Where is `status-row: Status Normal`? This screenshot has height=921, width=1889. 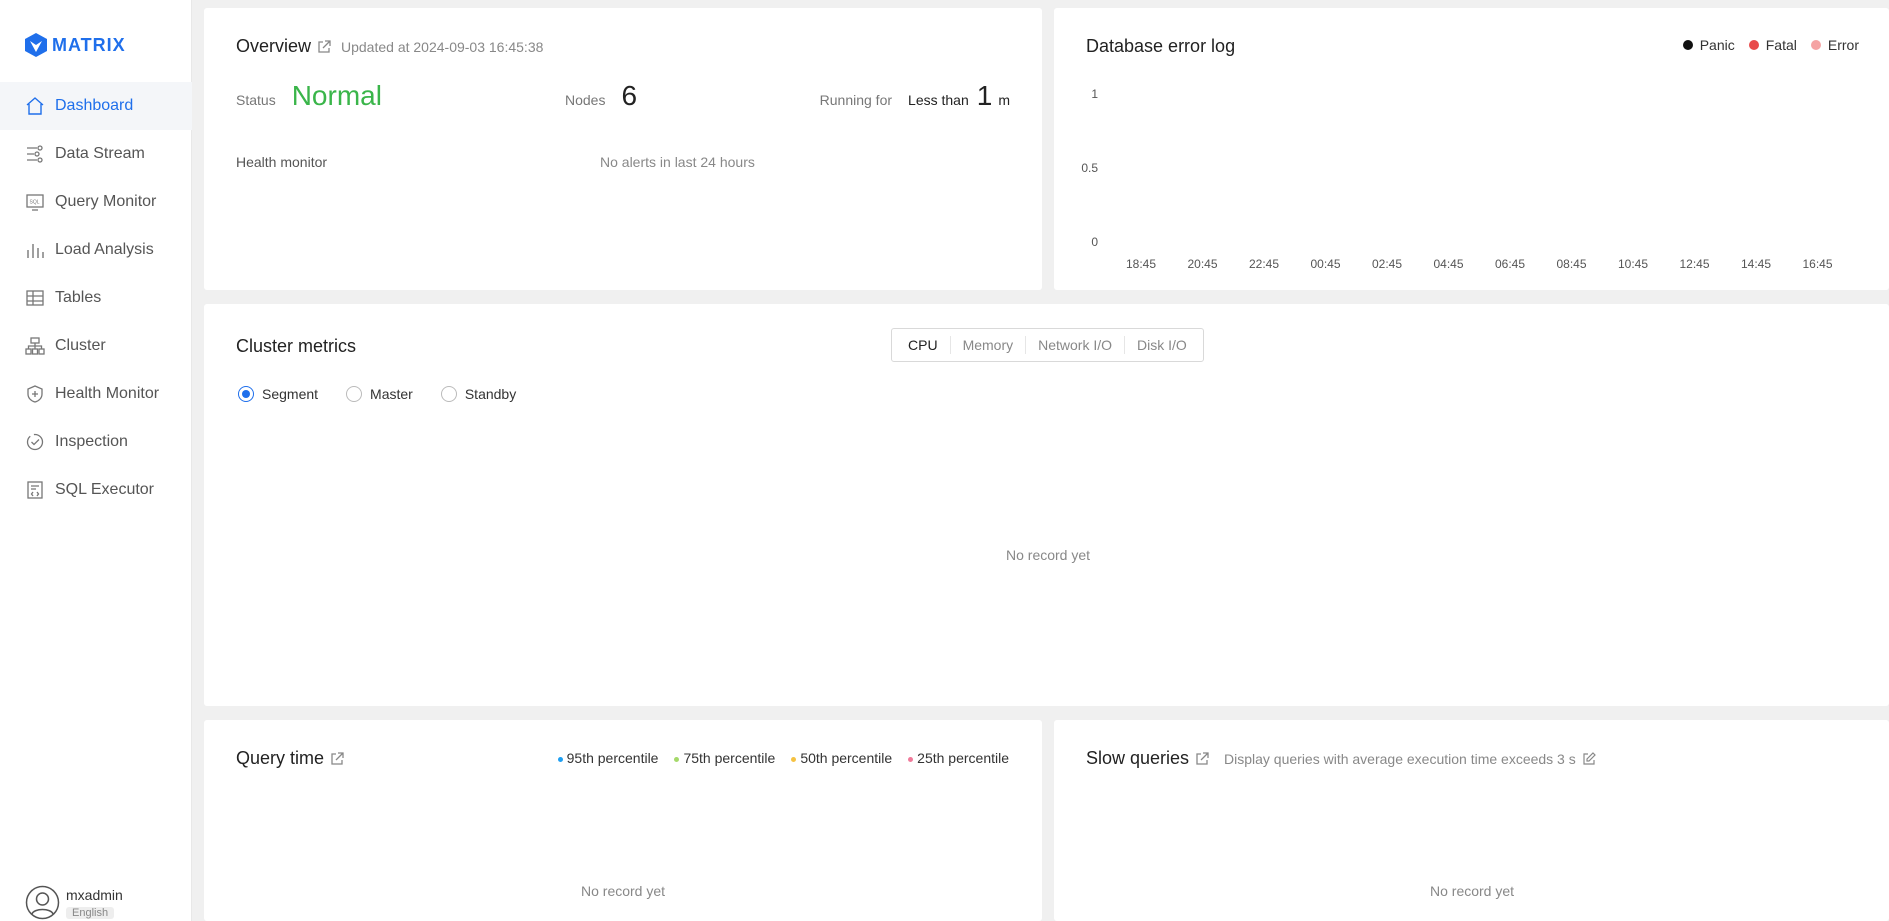
status-row: Status Normal is located at coordinates (309, 96).